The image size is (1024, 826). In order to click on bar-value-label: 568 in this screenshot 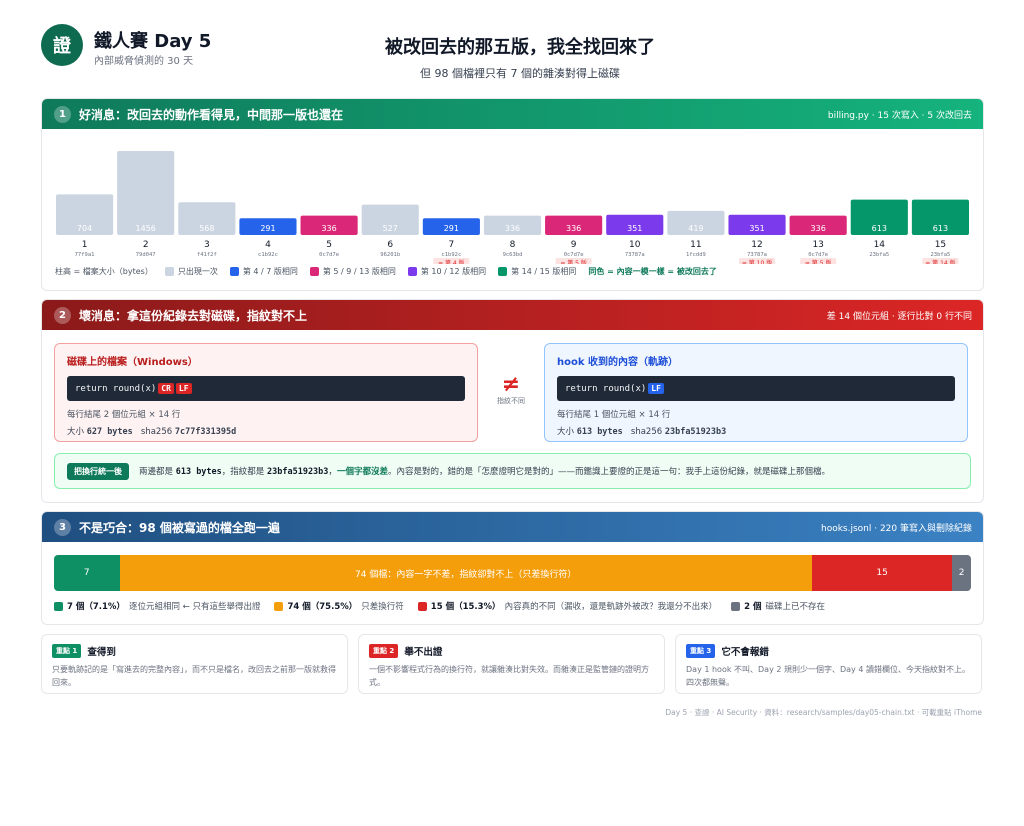, I will do `click(206, 228)`.